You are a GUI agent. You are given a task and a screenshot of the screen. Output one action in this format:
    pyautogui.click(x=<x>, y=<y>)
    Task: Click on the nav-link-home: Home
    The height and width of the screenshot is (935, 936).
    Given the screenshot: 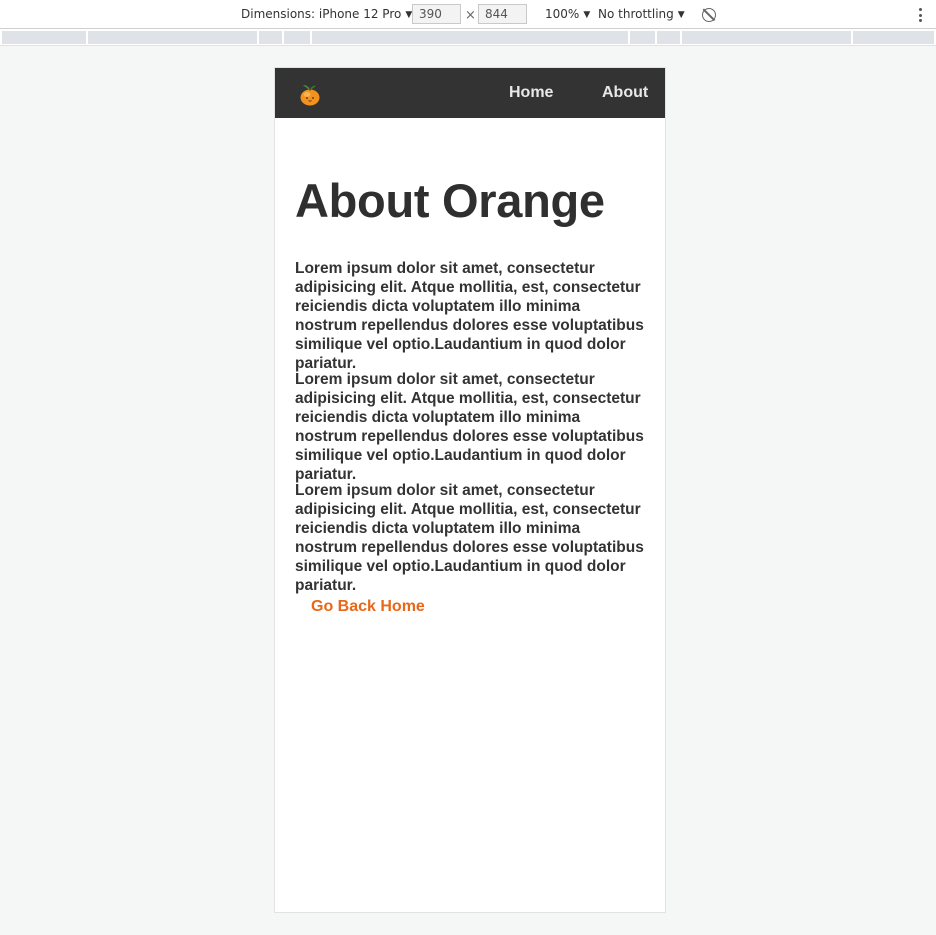 What is the action you would take?
    pyautogui.click(x=531, y=93)
    